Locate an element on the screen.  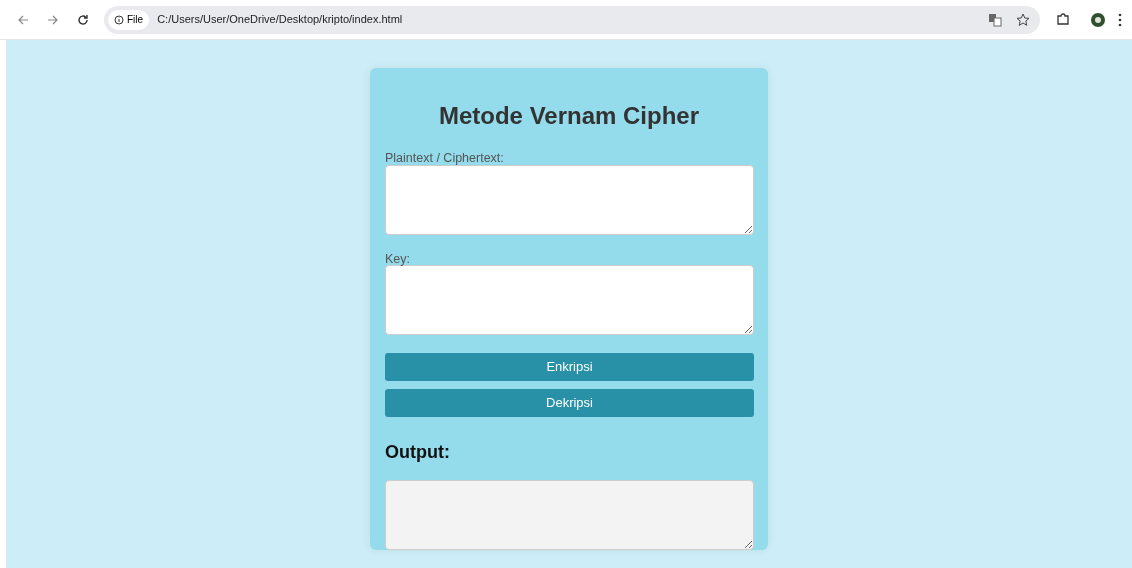
field-label: Plaintext / Ciphertext: is located at coordinates (445, 158).